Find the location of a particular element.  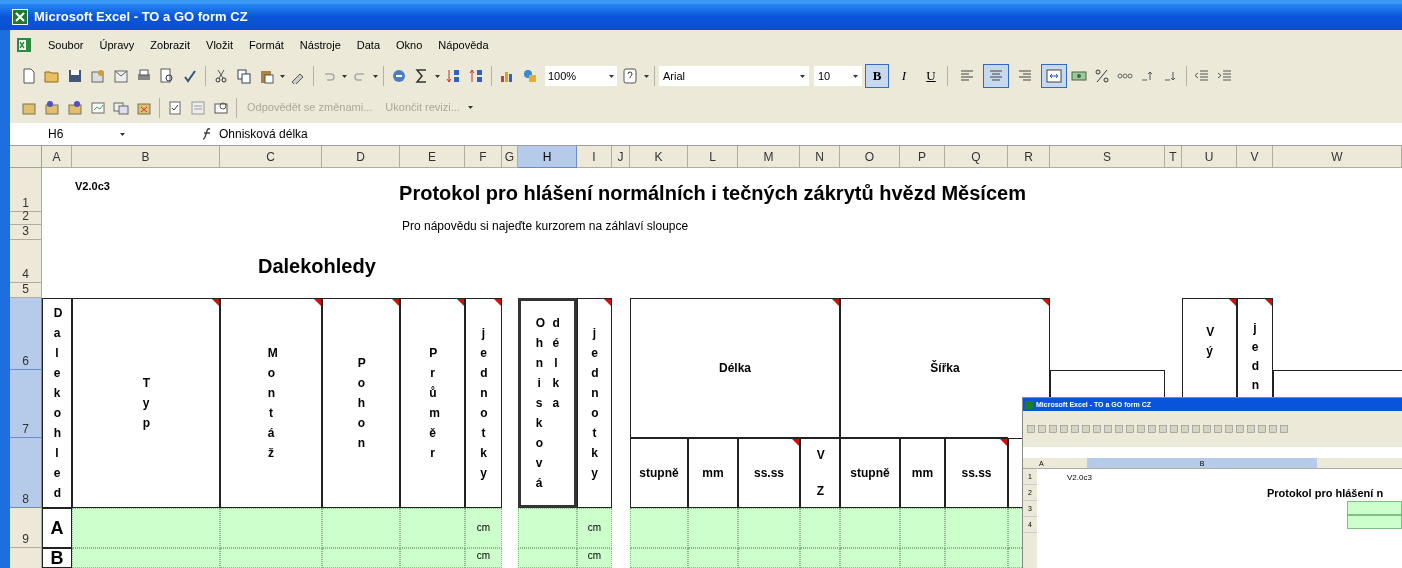

save-icon is located at coordinates (75, 76).